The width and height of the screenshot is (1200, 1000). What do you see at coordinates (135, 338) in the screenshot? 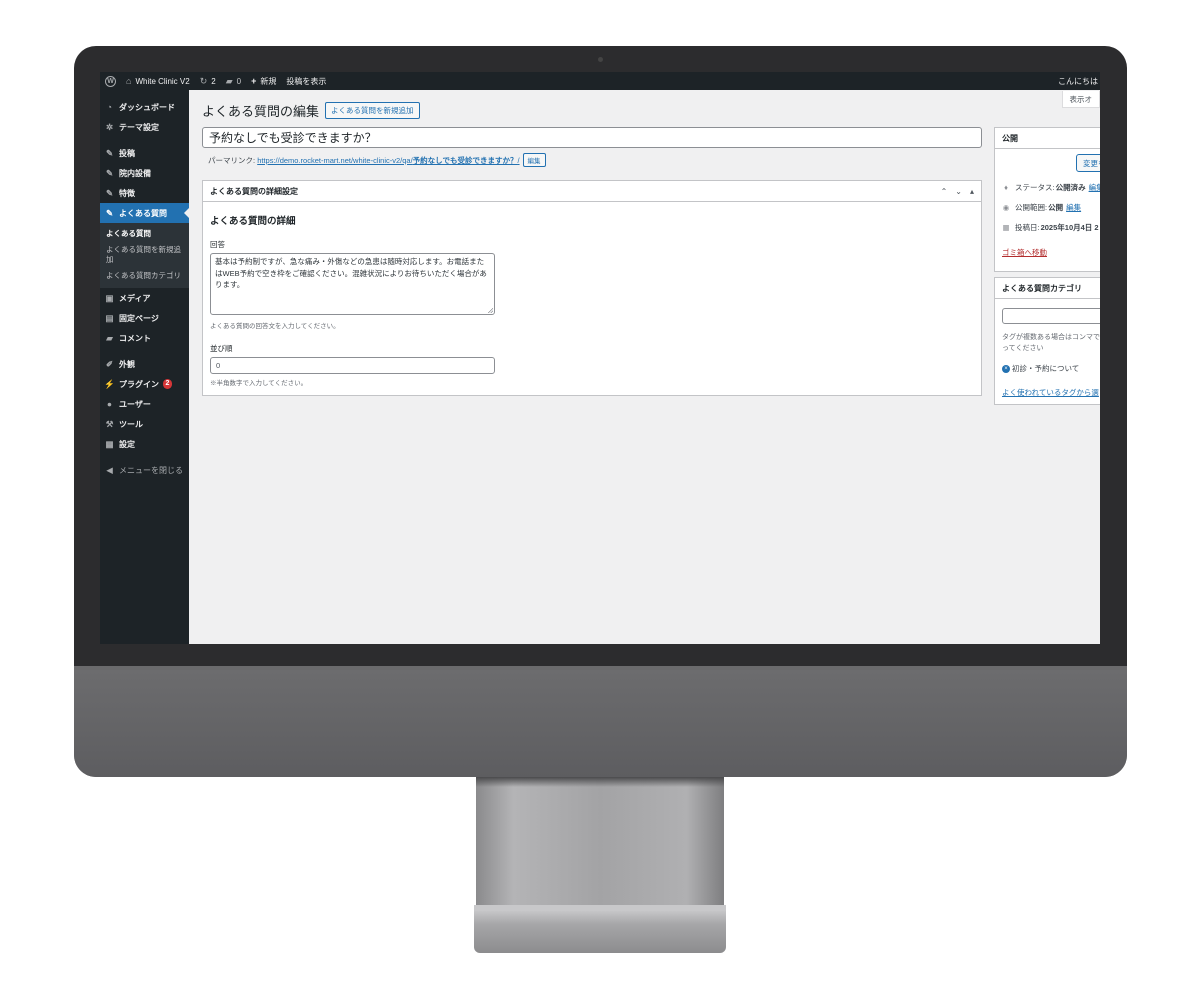
I see `sidebar-item-label: コメント` at bounding box center [135, 338].